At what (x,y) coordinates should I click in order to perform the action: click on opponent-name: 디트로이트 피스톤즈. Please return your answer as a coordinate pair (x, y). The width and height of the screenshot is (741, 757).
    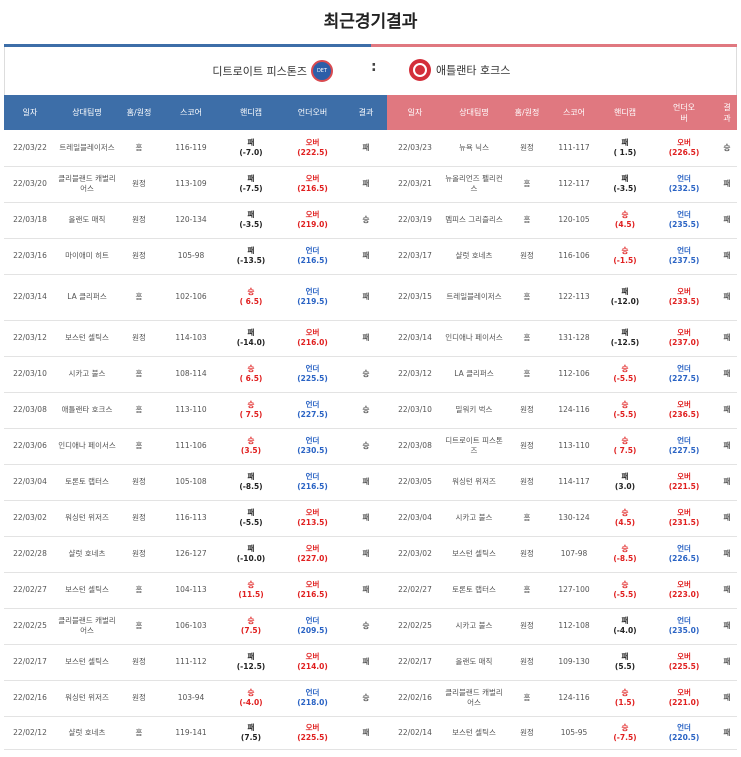
    Looking at the image, I should click on (474, 446).